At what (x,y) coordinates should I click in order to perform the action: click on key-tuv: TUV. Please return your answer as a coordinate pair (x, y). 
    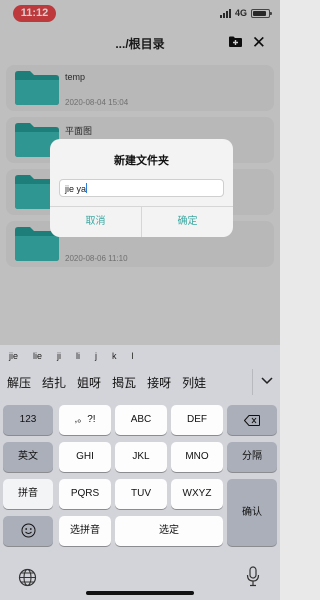
    Looking at the image, I should click on (141, 494).